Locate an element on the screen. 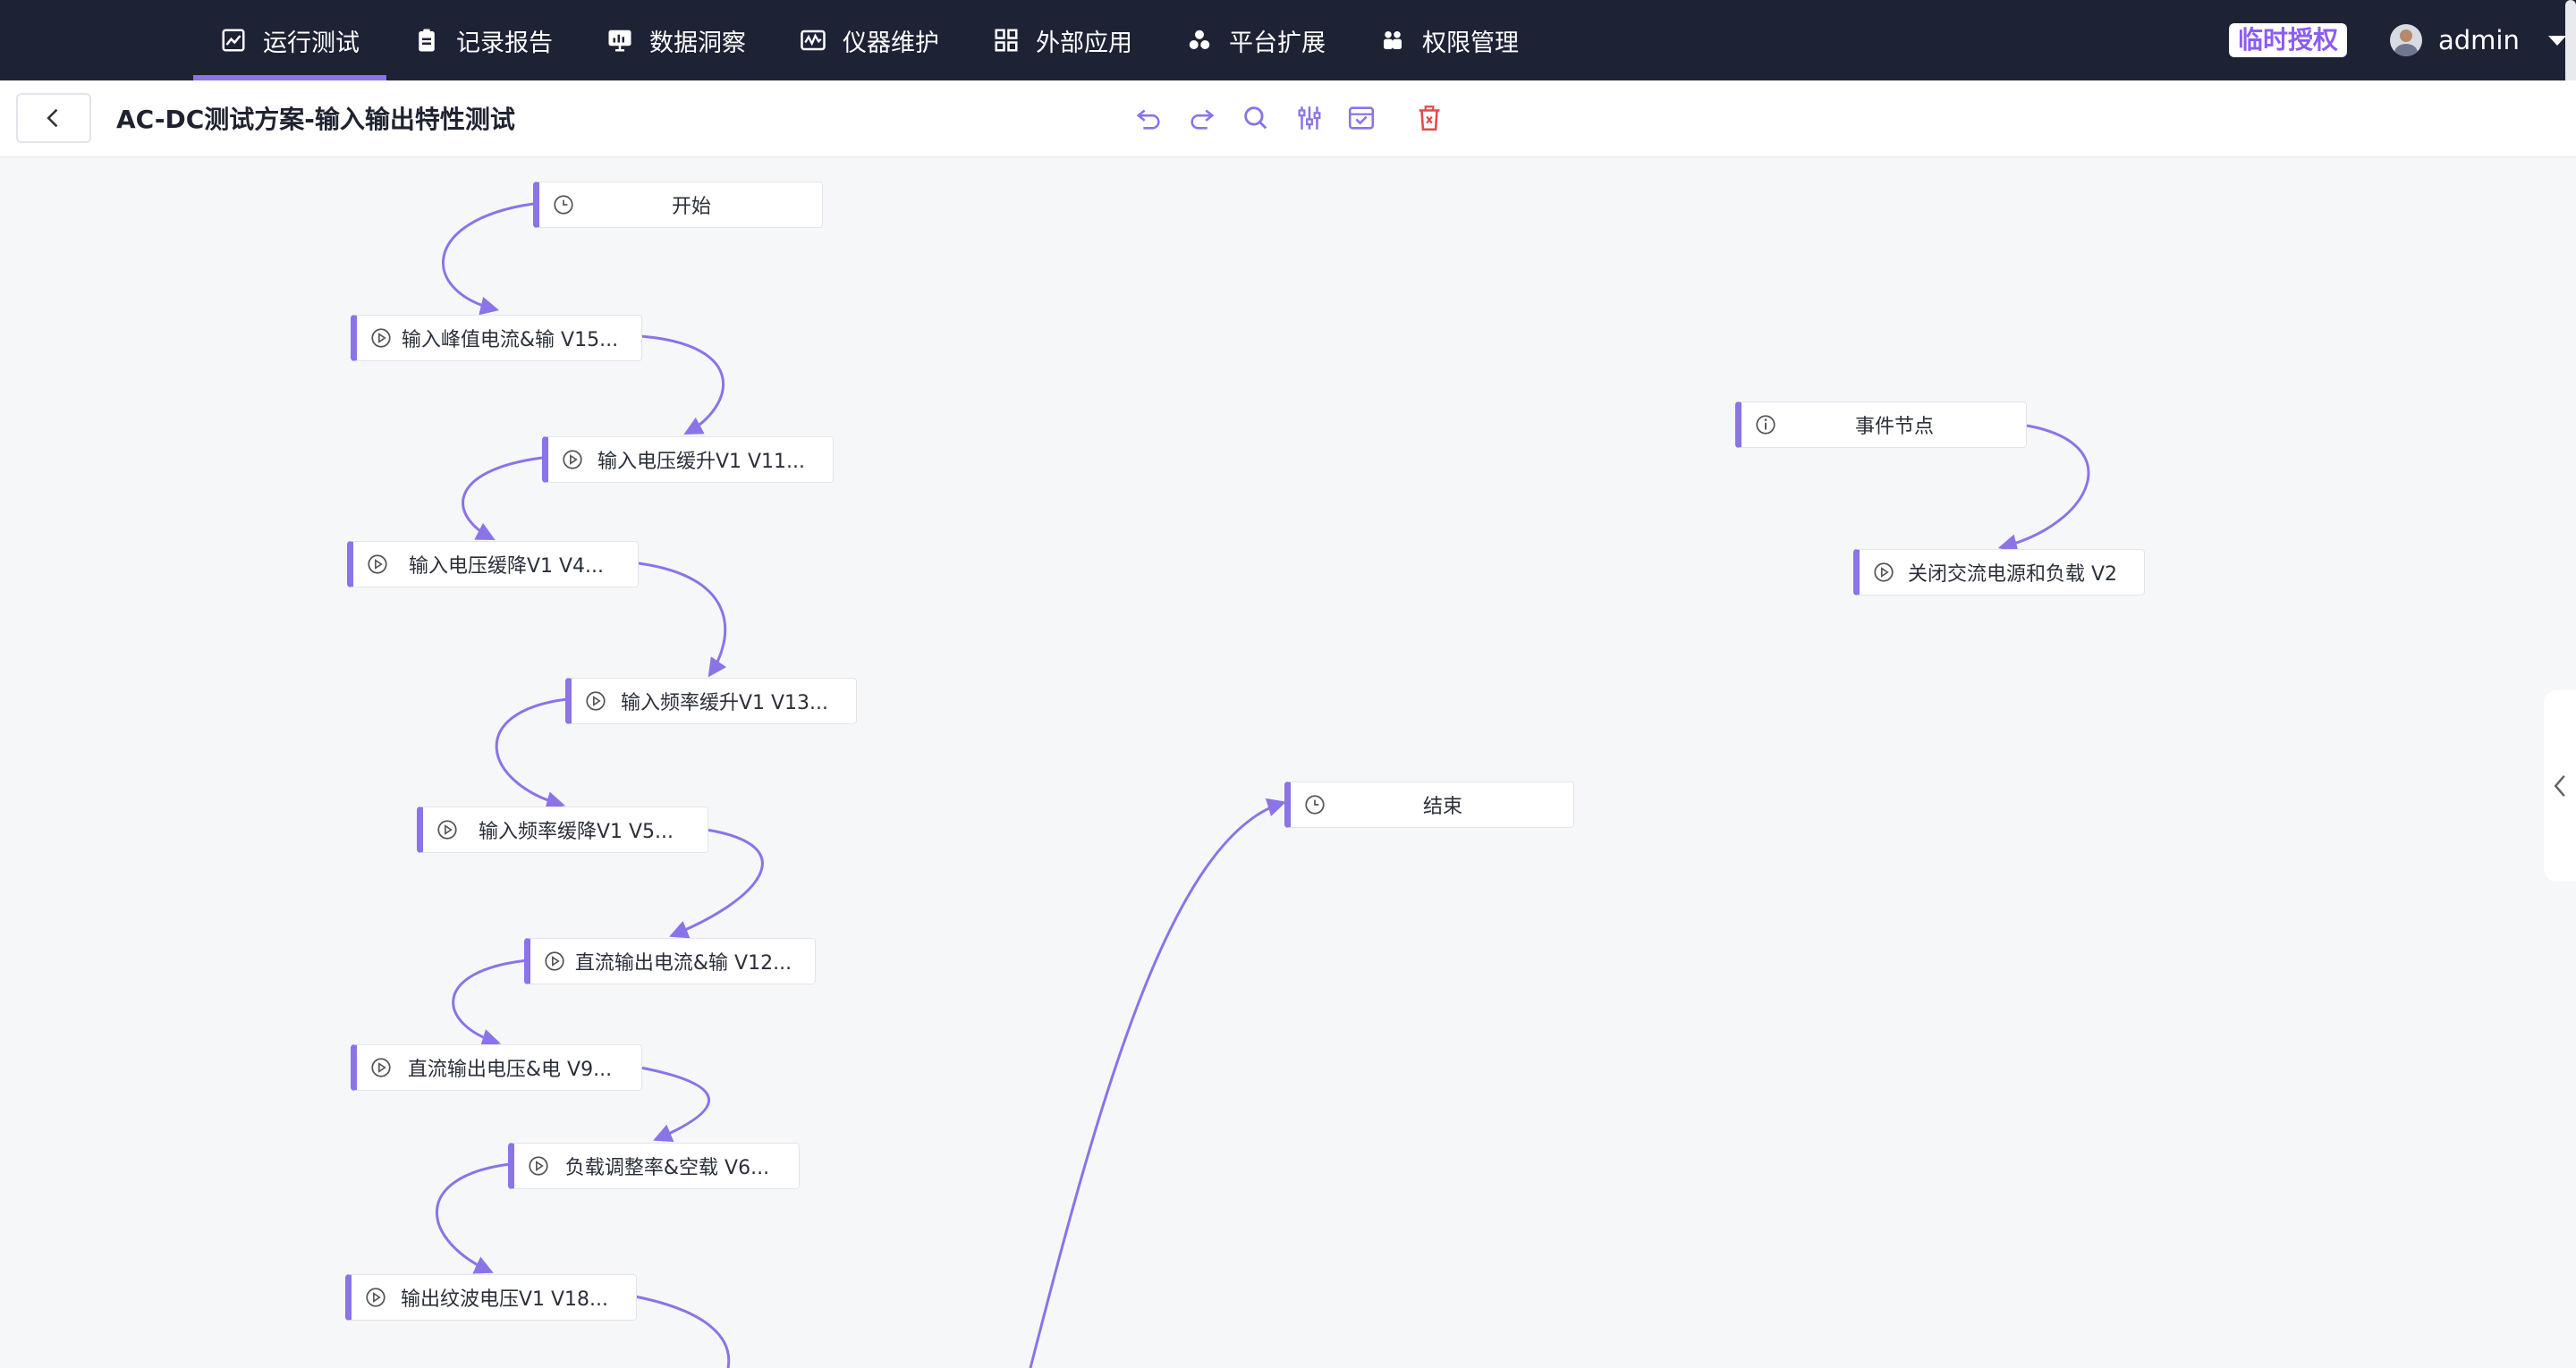  flow-node-step: 关闭交流电源和负载 V2 is located at coordinates (1999, 572).